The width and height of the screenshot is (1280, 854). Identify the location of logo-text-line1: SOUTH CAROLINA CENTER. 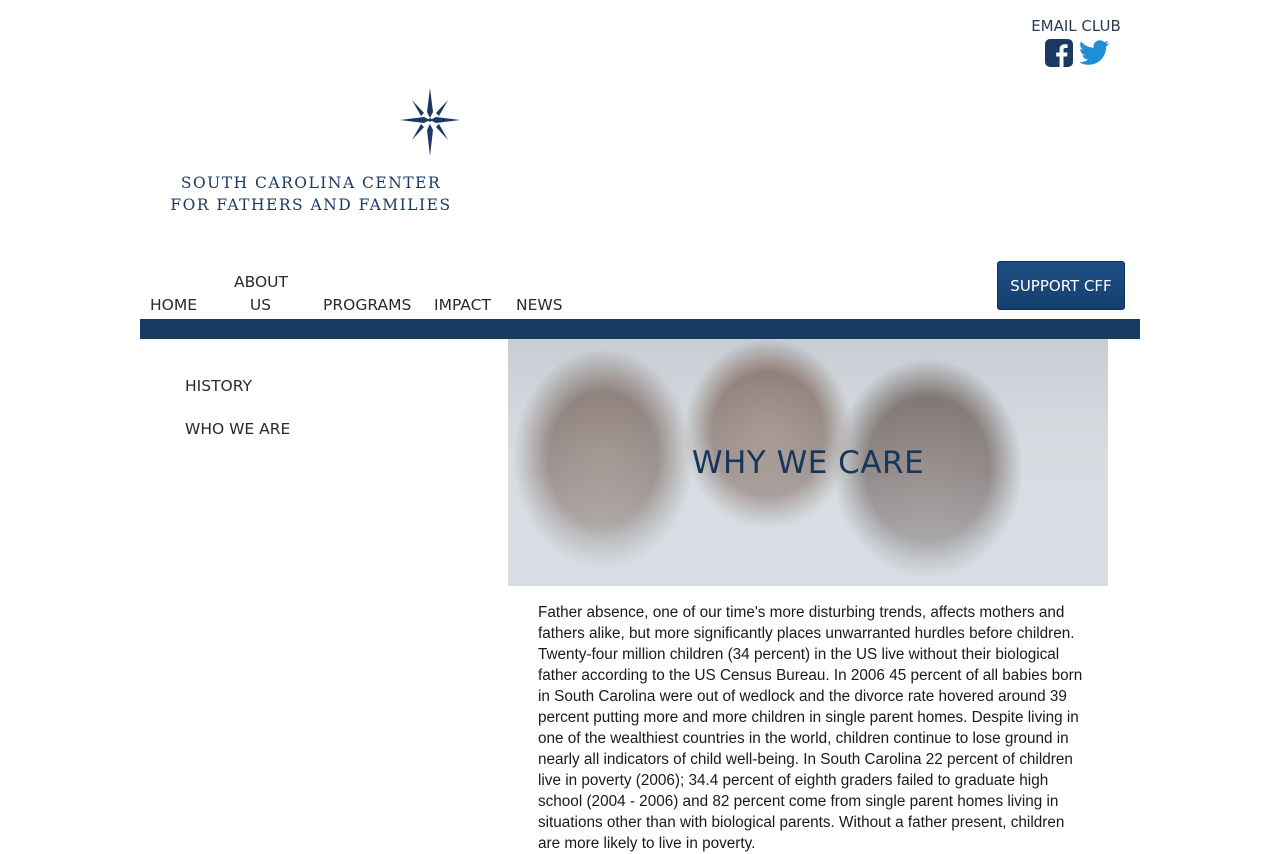
(311, 183).